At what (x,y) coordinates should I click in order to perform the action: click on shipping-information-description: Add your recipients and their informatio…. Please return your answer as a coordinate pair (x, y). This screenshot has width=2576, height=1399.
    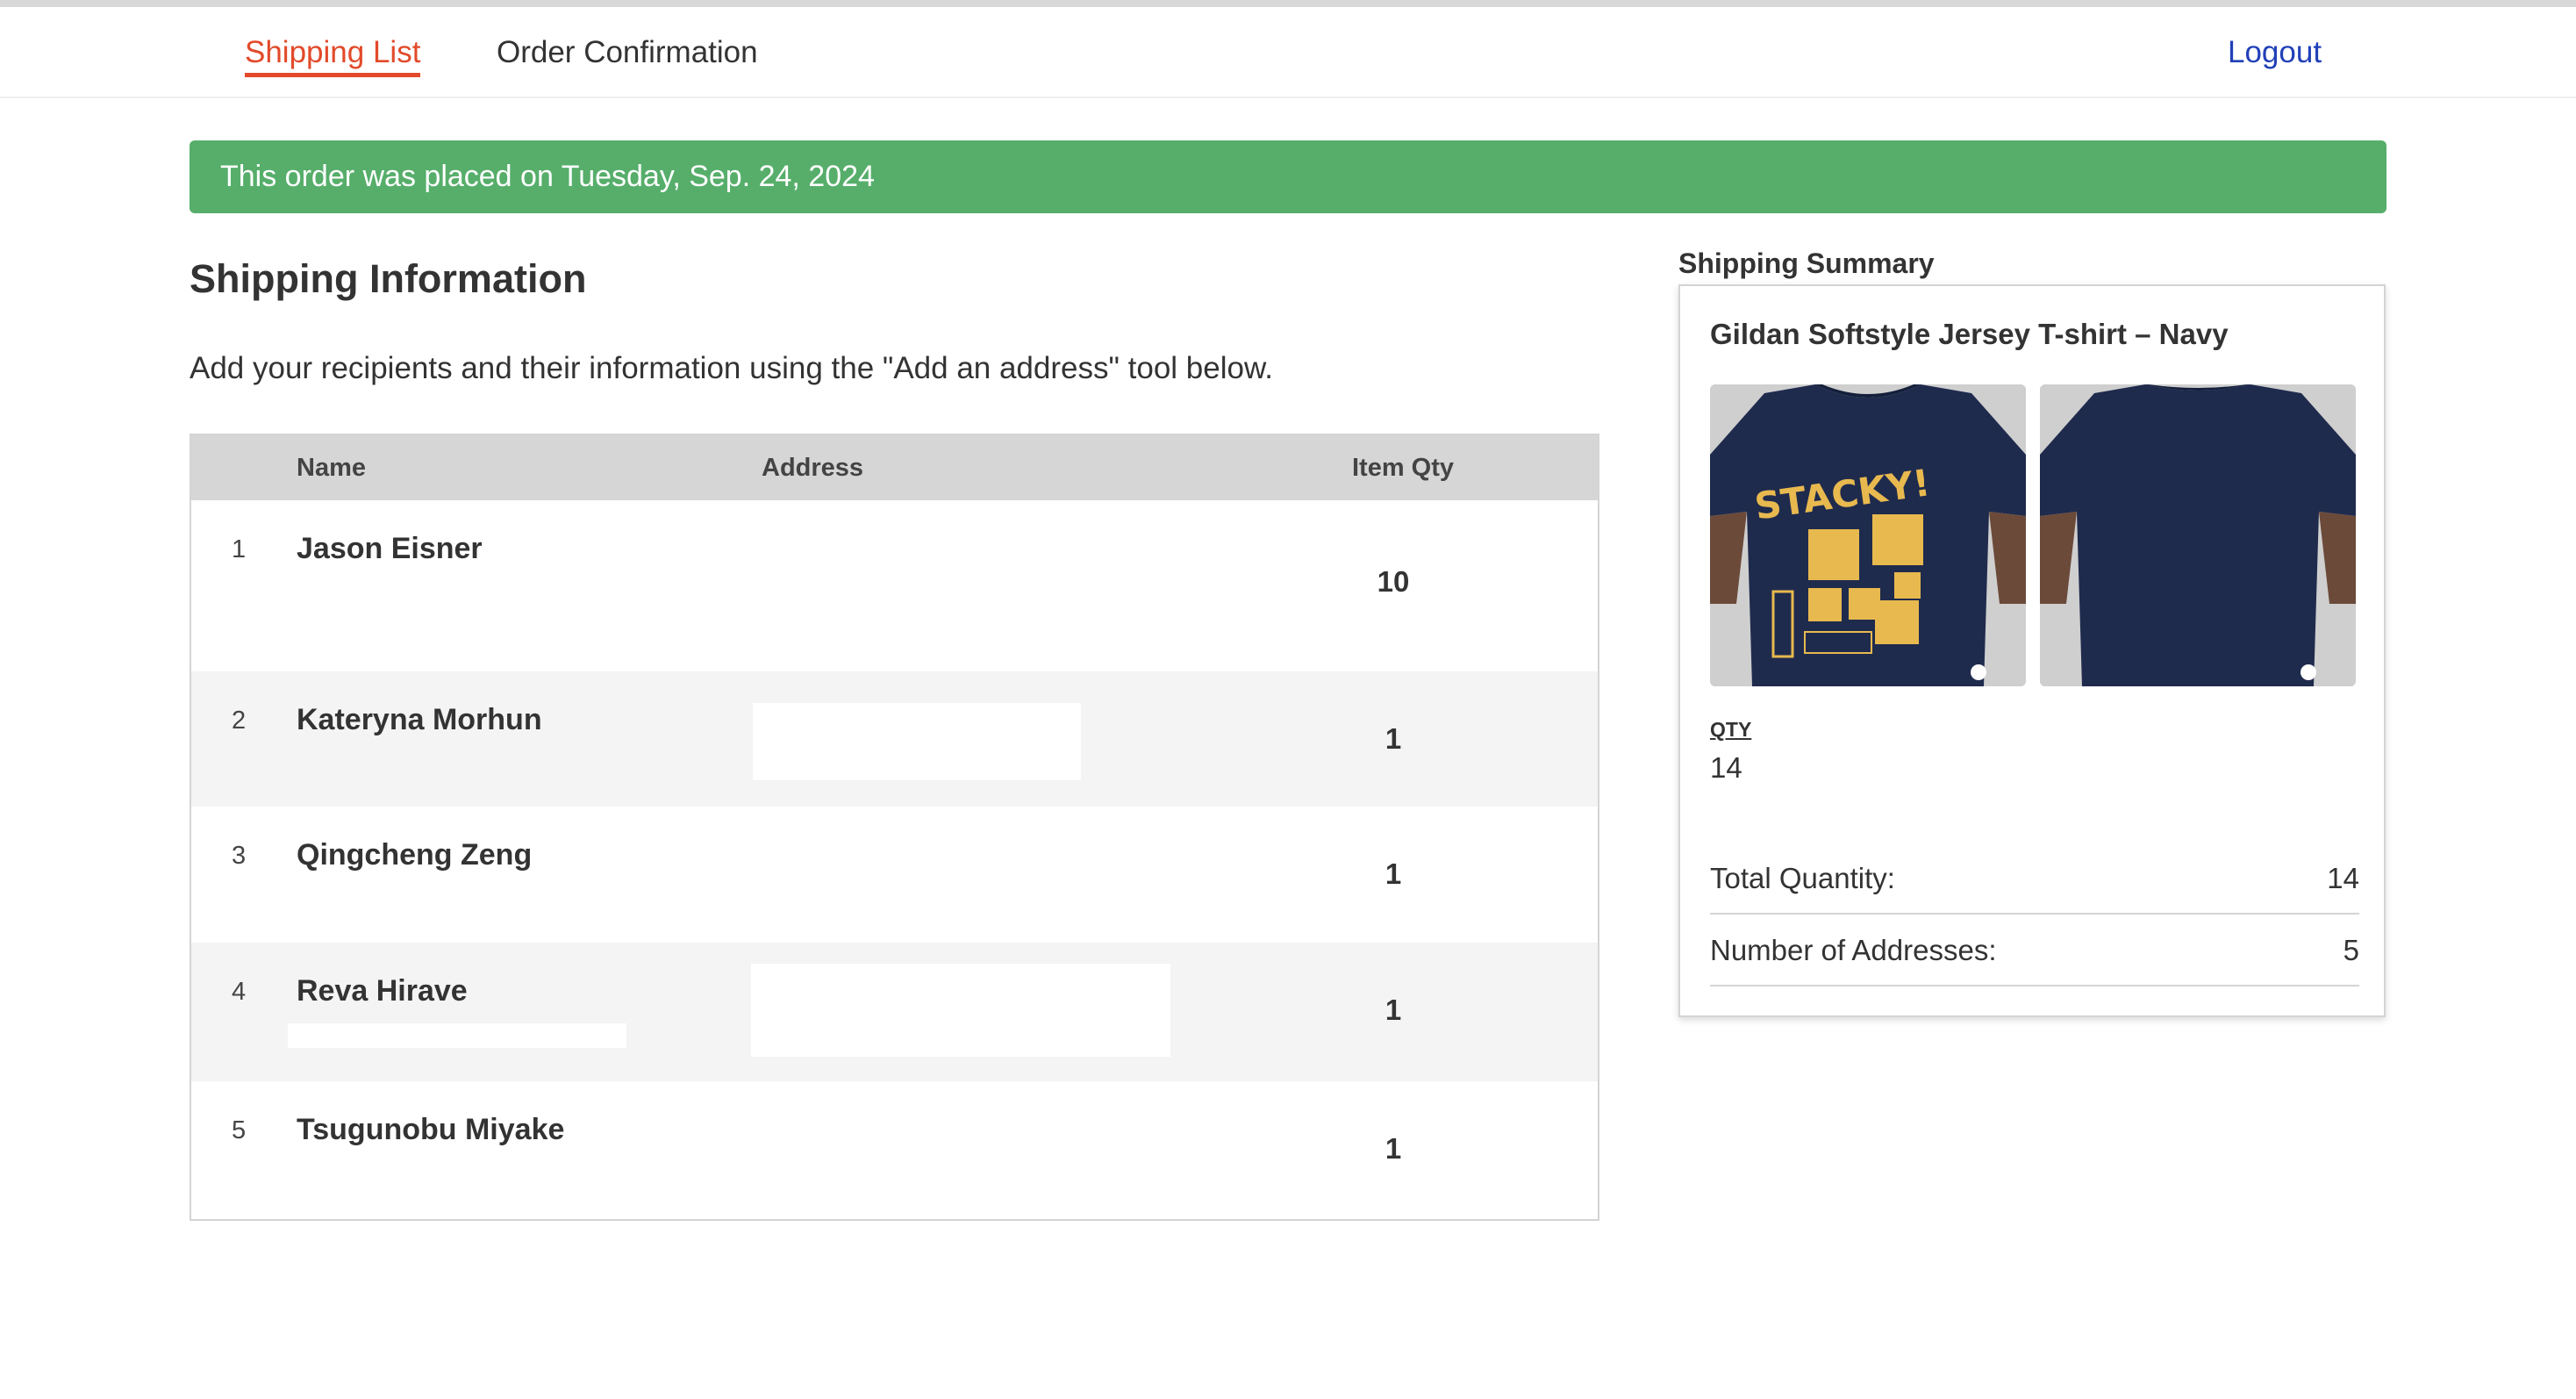
    Looking at the image, I should click on (732, 368).